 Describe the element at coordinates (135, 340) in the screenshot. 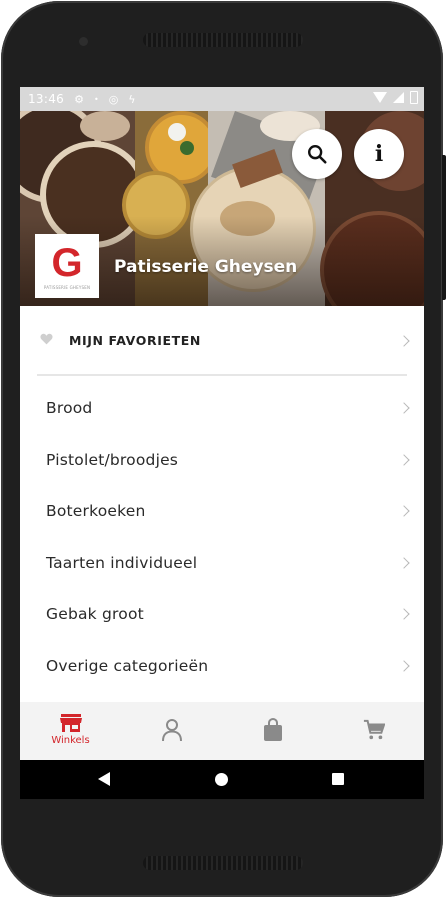

I see `favorites-label: MIJN FAVORIETEN` at that location.